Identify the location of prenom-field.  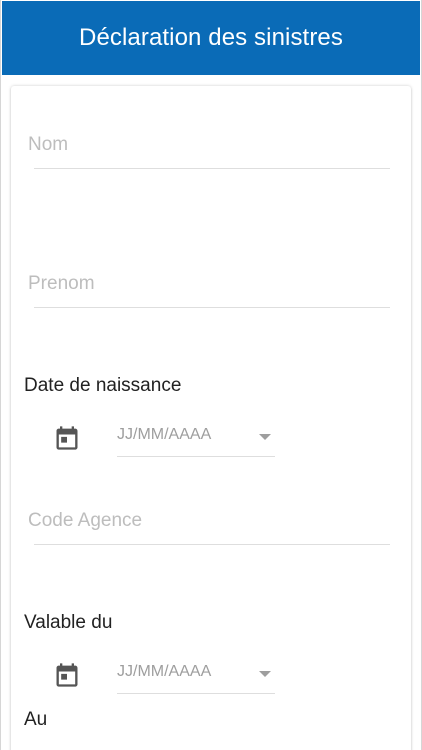
(209, 289).